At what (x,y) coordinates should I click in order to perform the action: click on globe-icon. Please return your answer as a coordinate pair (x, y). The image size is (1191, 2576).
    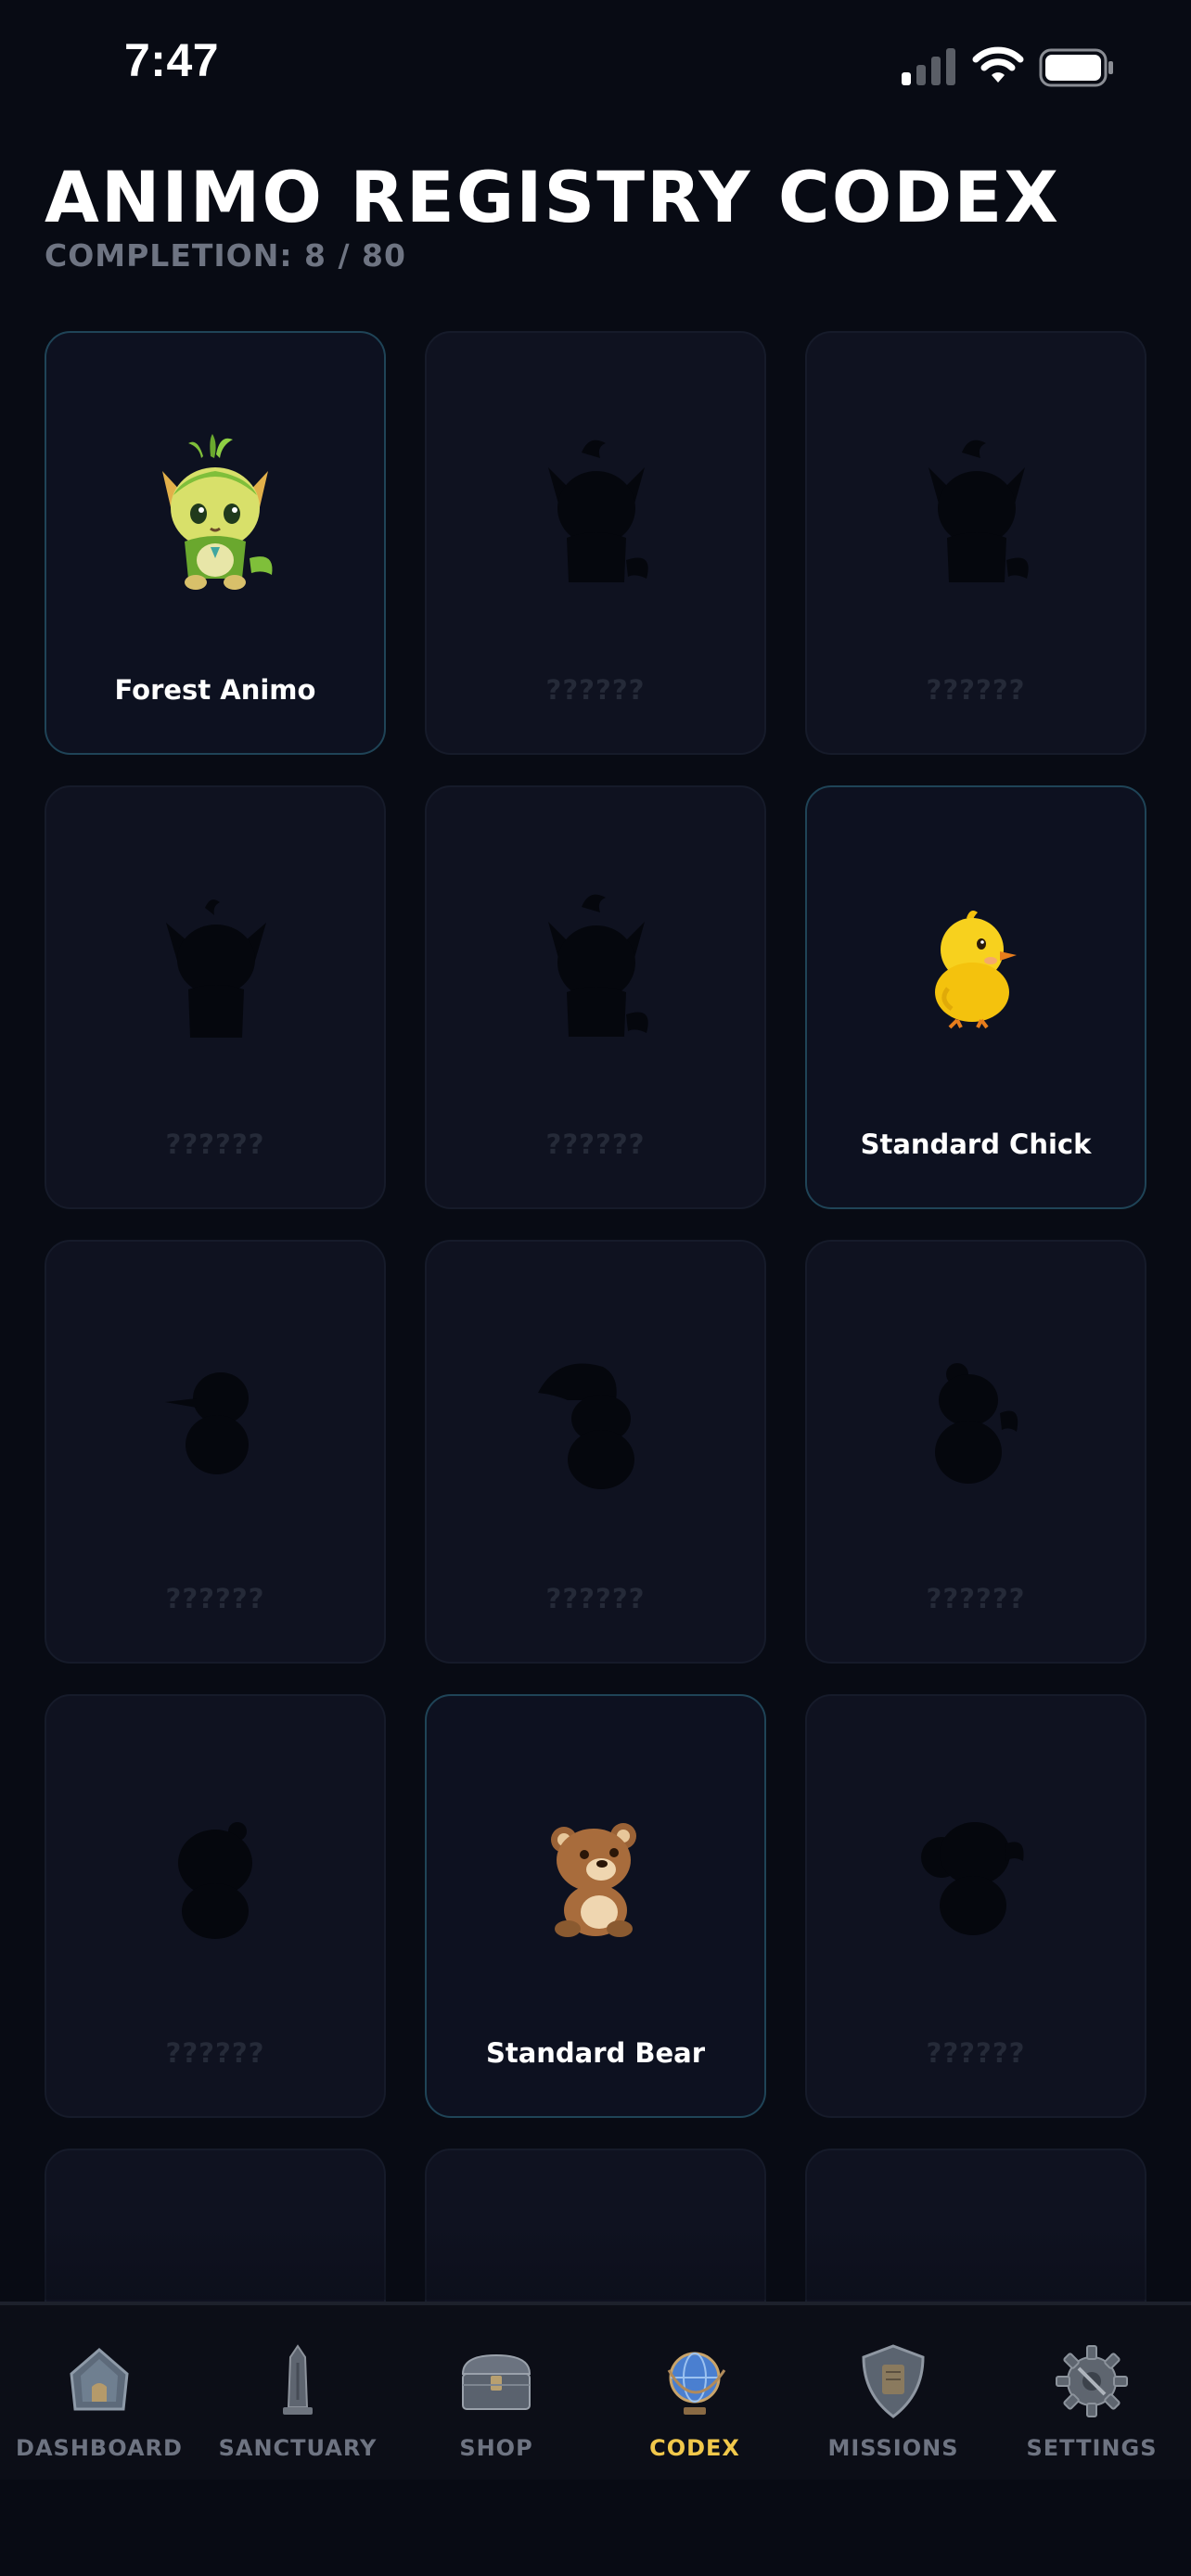
    Looking at the image, I should click on (696, 2383).